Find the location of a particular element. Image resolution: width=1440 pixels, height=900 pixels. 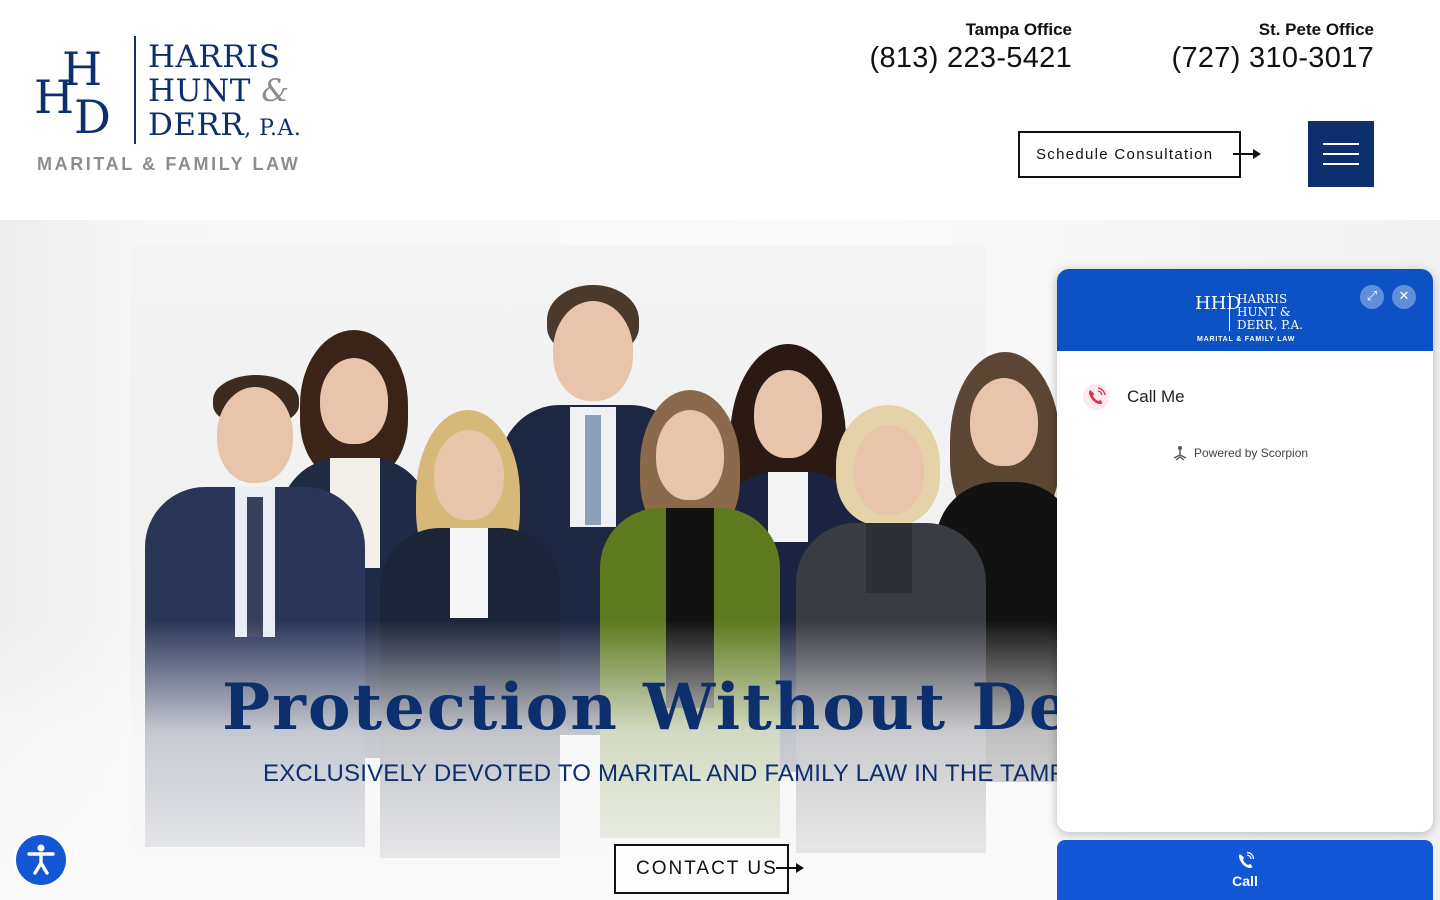

hero-title: Protection Without Destruction is located at coordinates (642, 707).